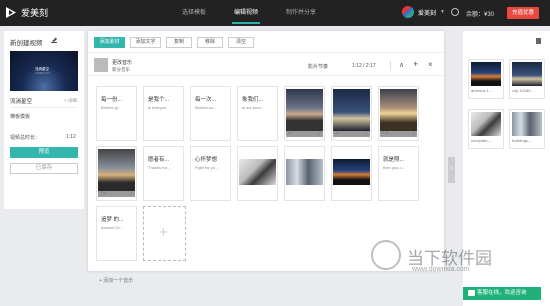  I want to click on avatar, so click(408, 12).